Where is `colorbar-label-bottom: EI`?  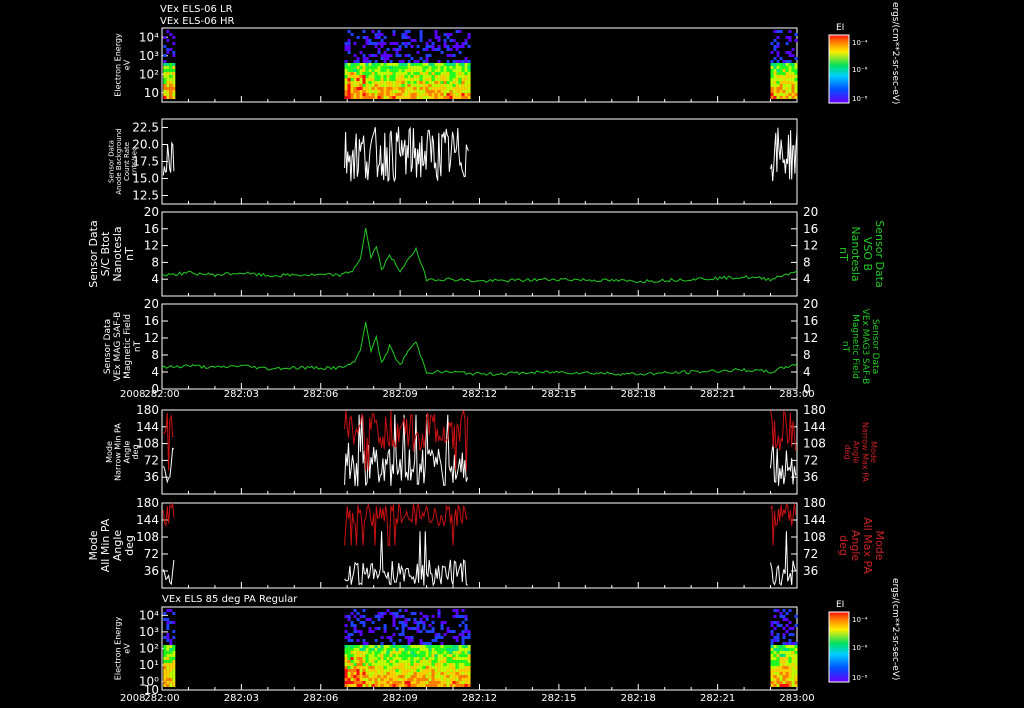 colorbar-label-bottom: EI is located at coordinates (840, 605).